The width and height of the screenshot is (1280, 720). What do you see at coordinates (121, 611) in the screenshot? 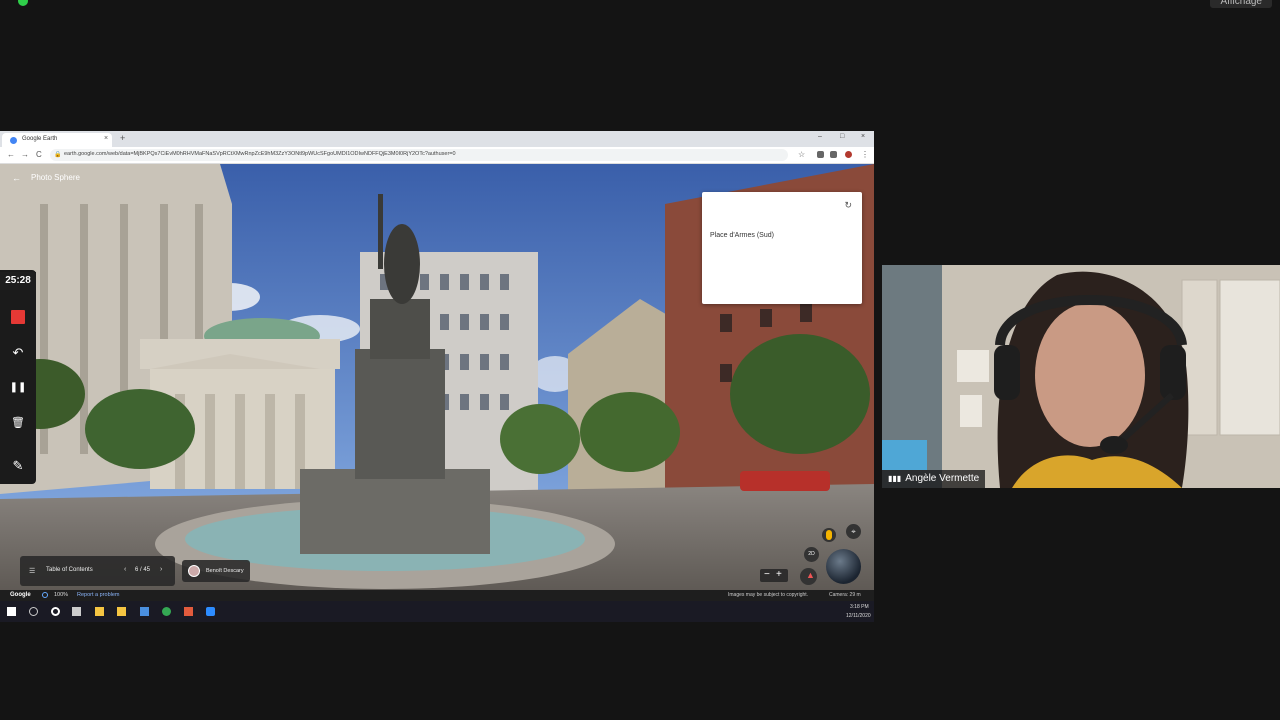
I see `store-icon` at bounding box center [121, 611].